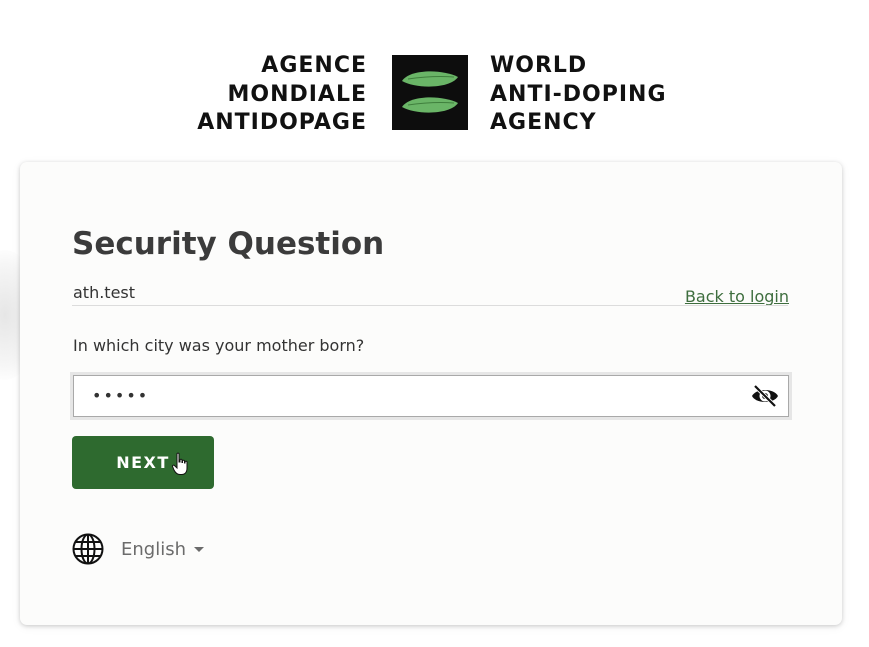 The height and width of the screenshot is (647, 869). Describe the element at coordinates (539, 65) in the screenshot. I see `logo-en-line: WORLD` at that location.